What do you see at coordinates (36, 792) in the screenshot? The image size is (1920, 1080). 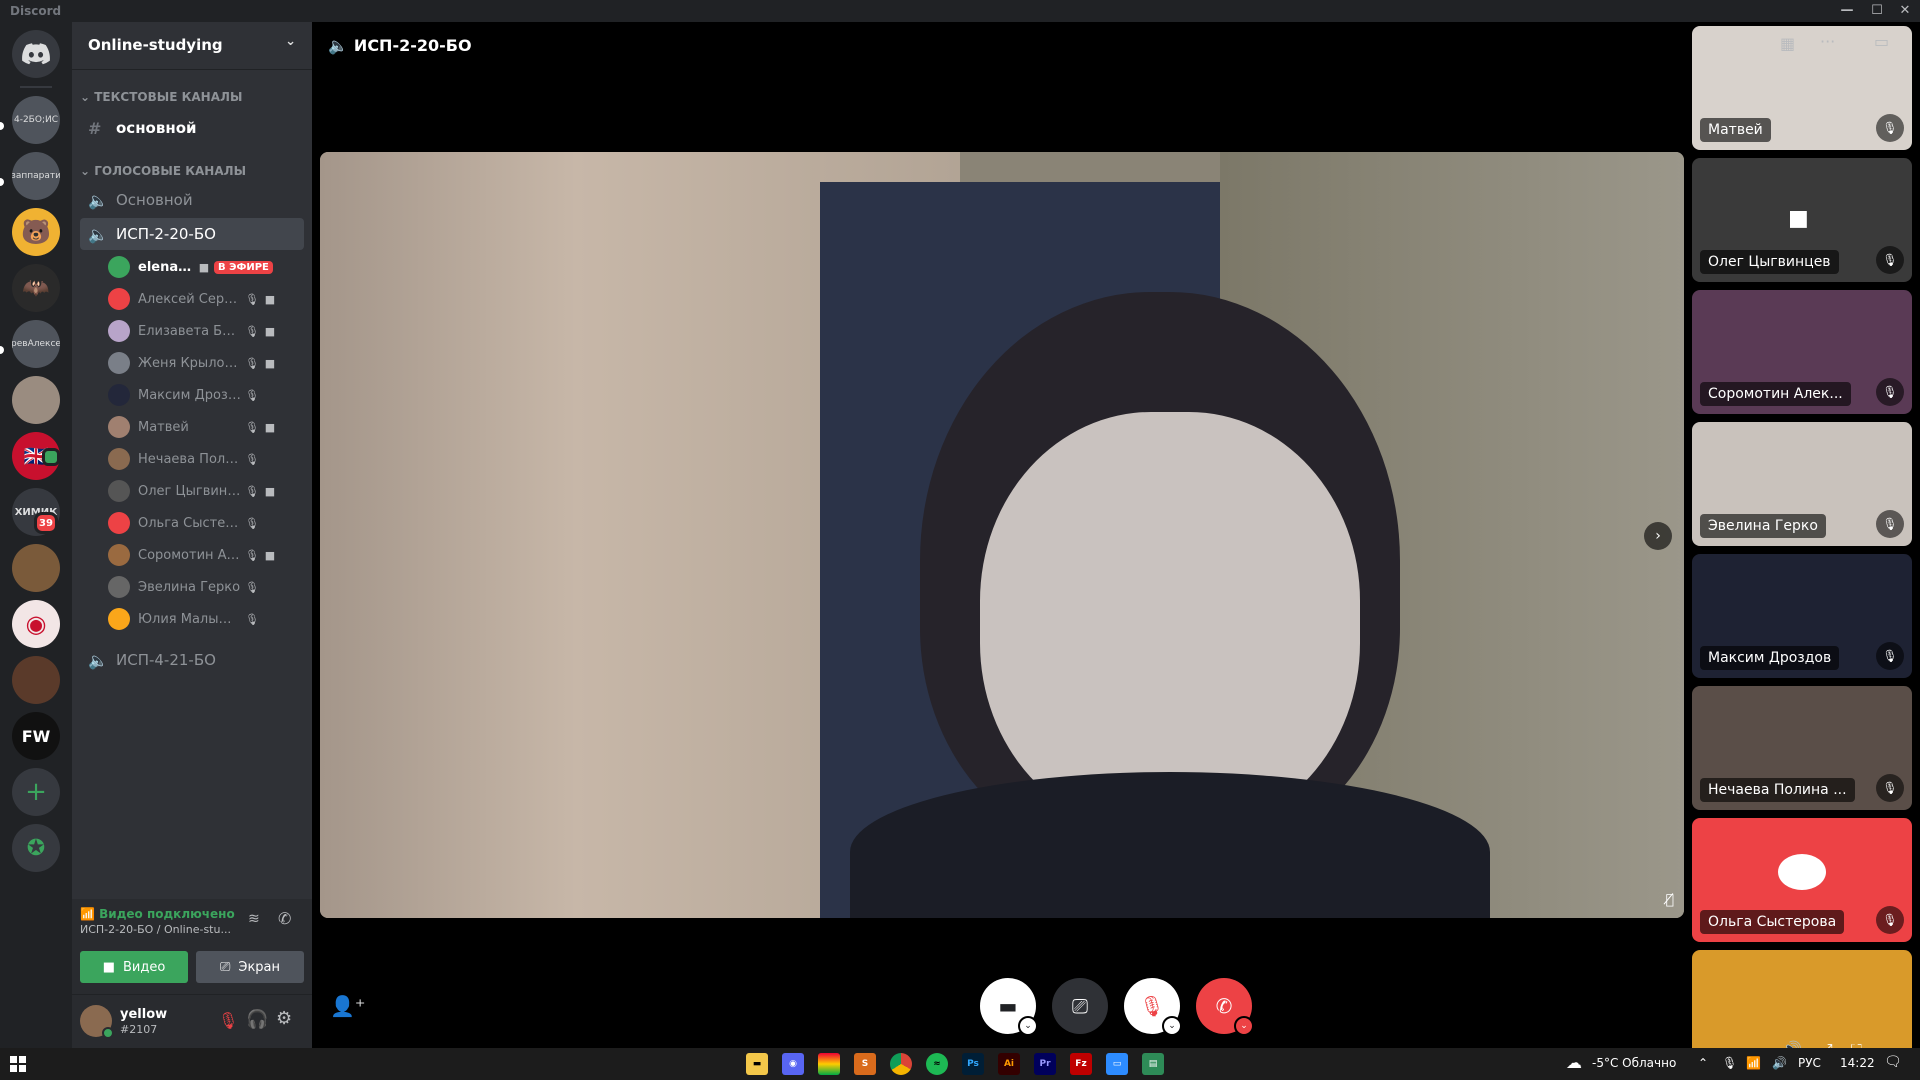 I see `add-server-button: +` at bounding box center [36, 792].